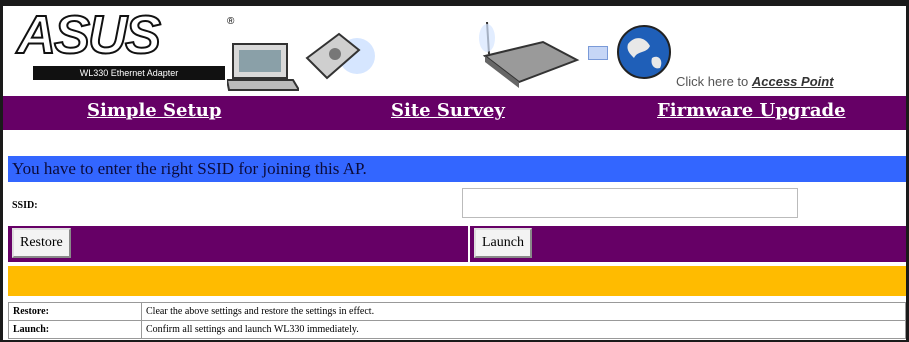 The width and height of the screenshot is (909, 342). I want to click on nav-simple-setup: Simple Setup, so click(154, 110).